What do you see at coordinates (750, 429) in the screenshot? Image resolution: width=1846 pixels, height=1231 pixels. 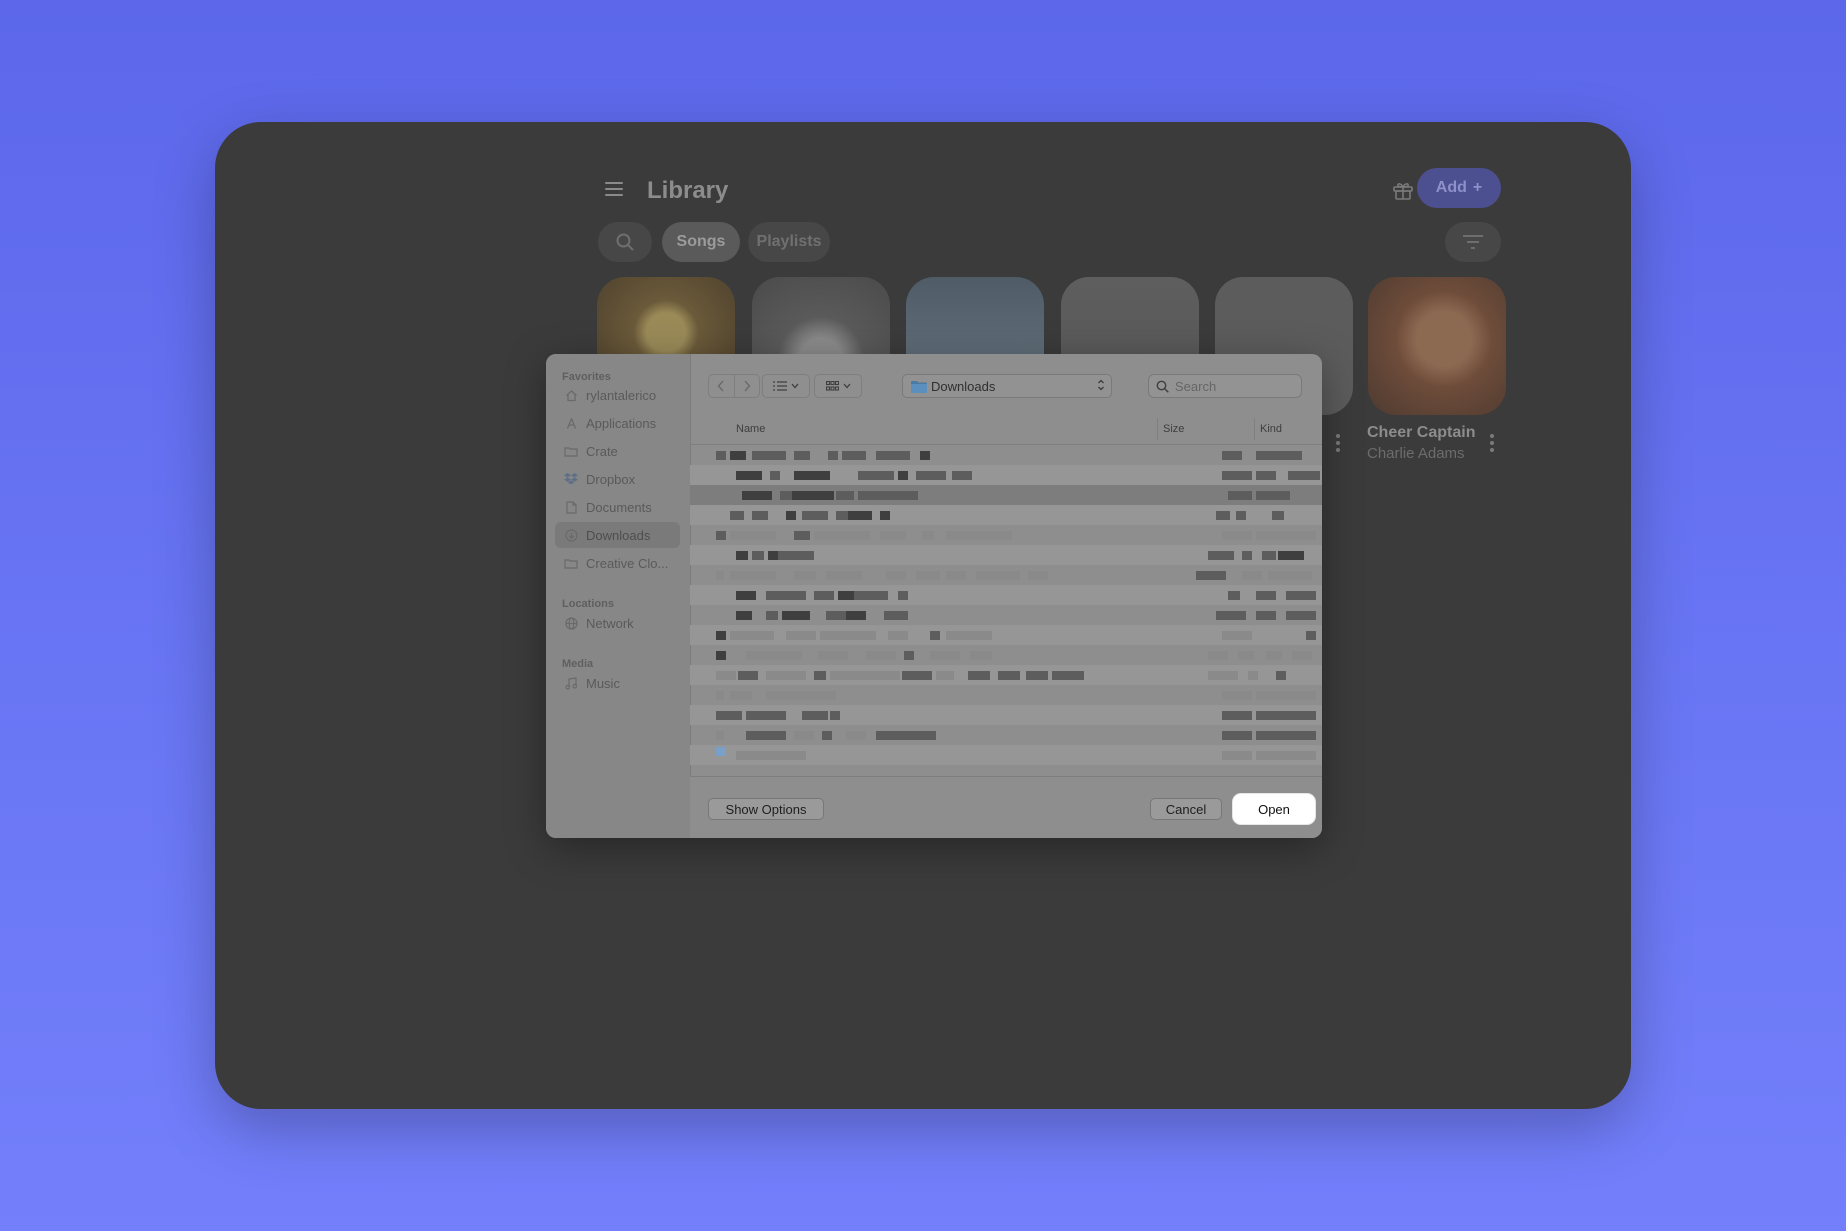 I see `column-header-name: Name` at bounding box center [750, 429].